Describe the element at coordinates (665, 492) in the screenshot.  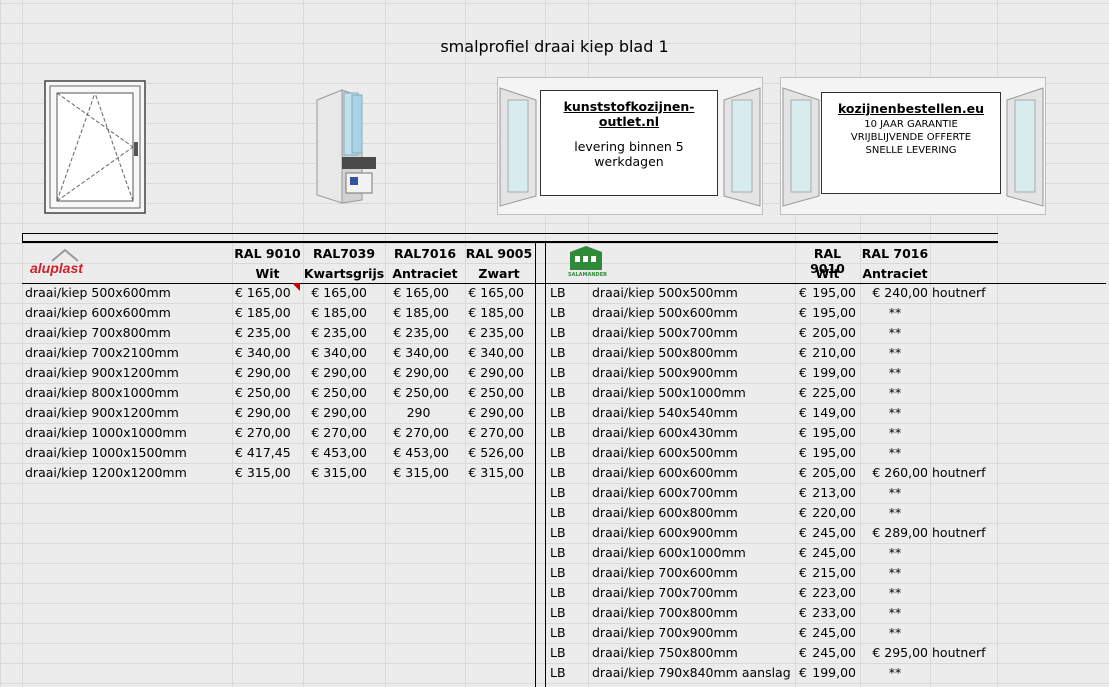
I see `right-row-item: draai/kiep 600x700mm` at that location.